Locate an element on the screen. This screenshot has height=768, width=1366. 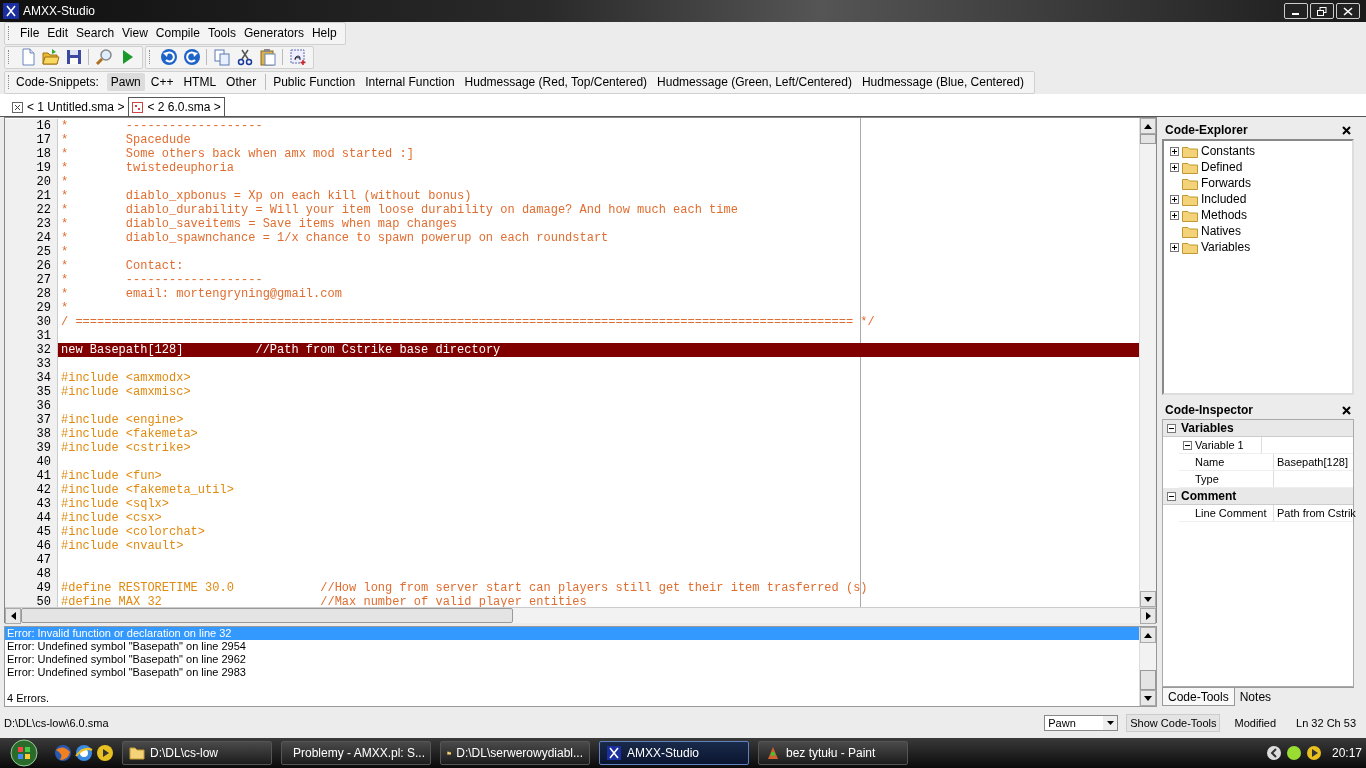
line-number: 16 is located at coordinates (31, 126).